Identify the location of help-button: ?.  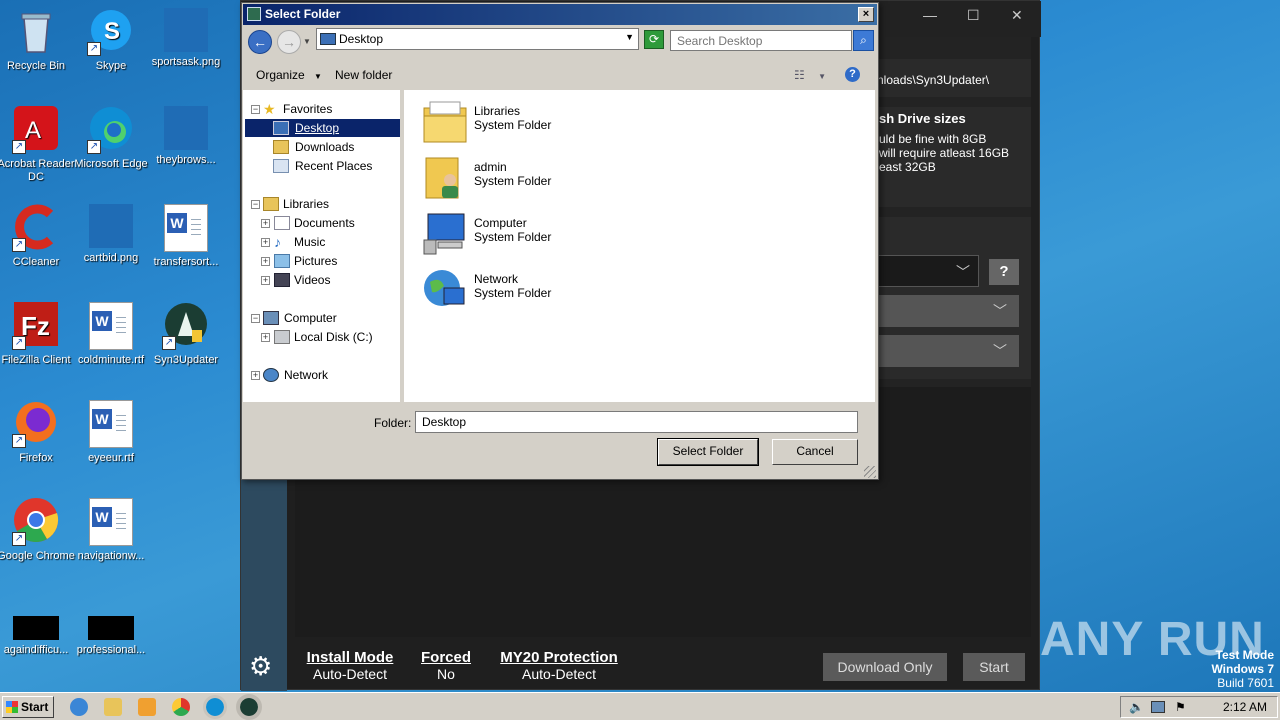
(1004, 272).